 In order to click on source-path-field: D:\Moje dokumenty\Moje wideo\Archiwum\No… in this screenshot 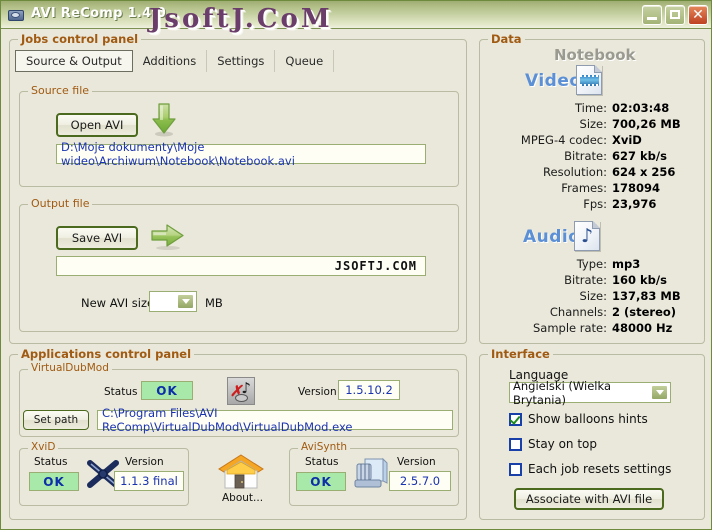, I will do `click(241, 154)`.